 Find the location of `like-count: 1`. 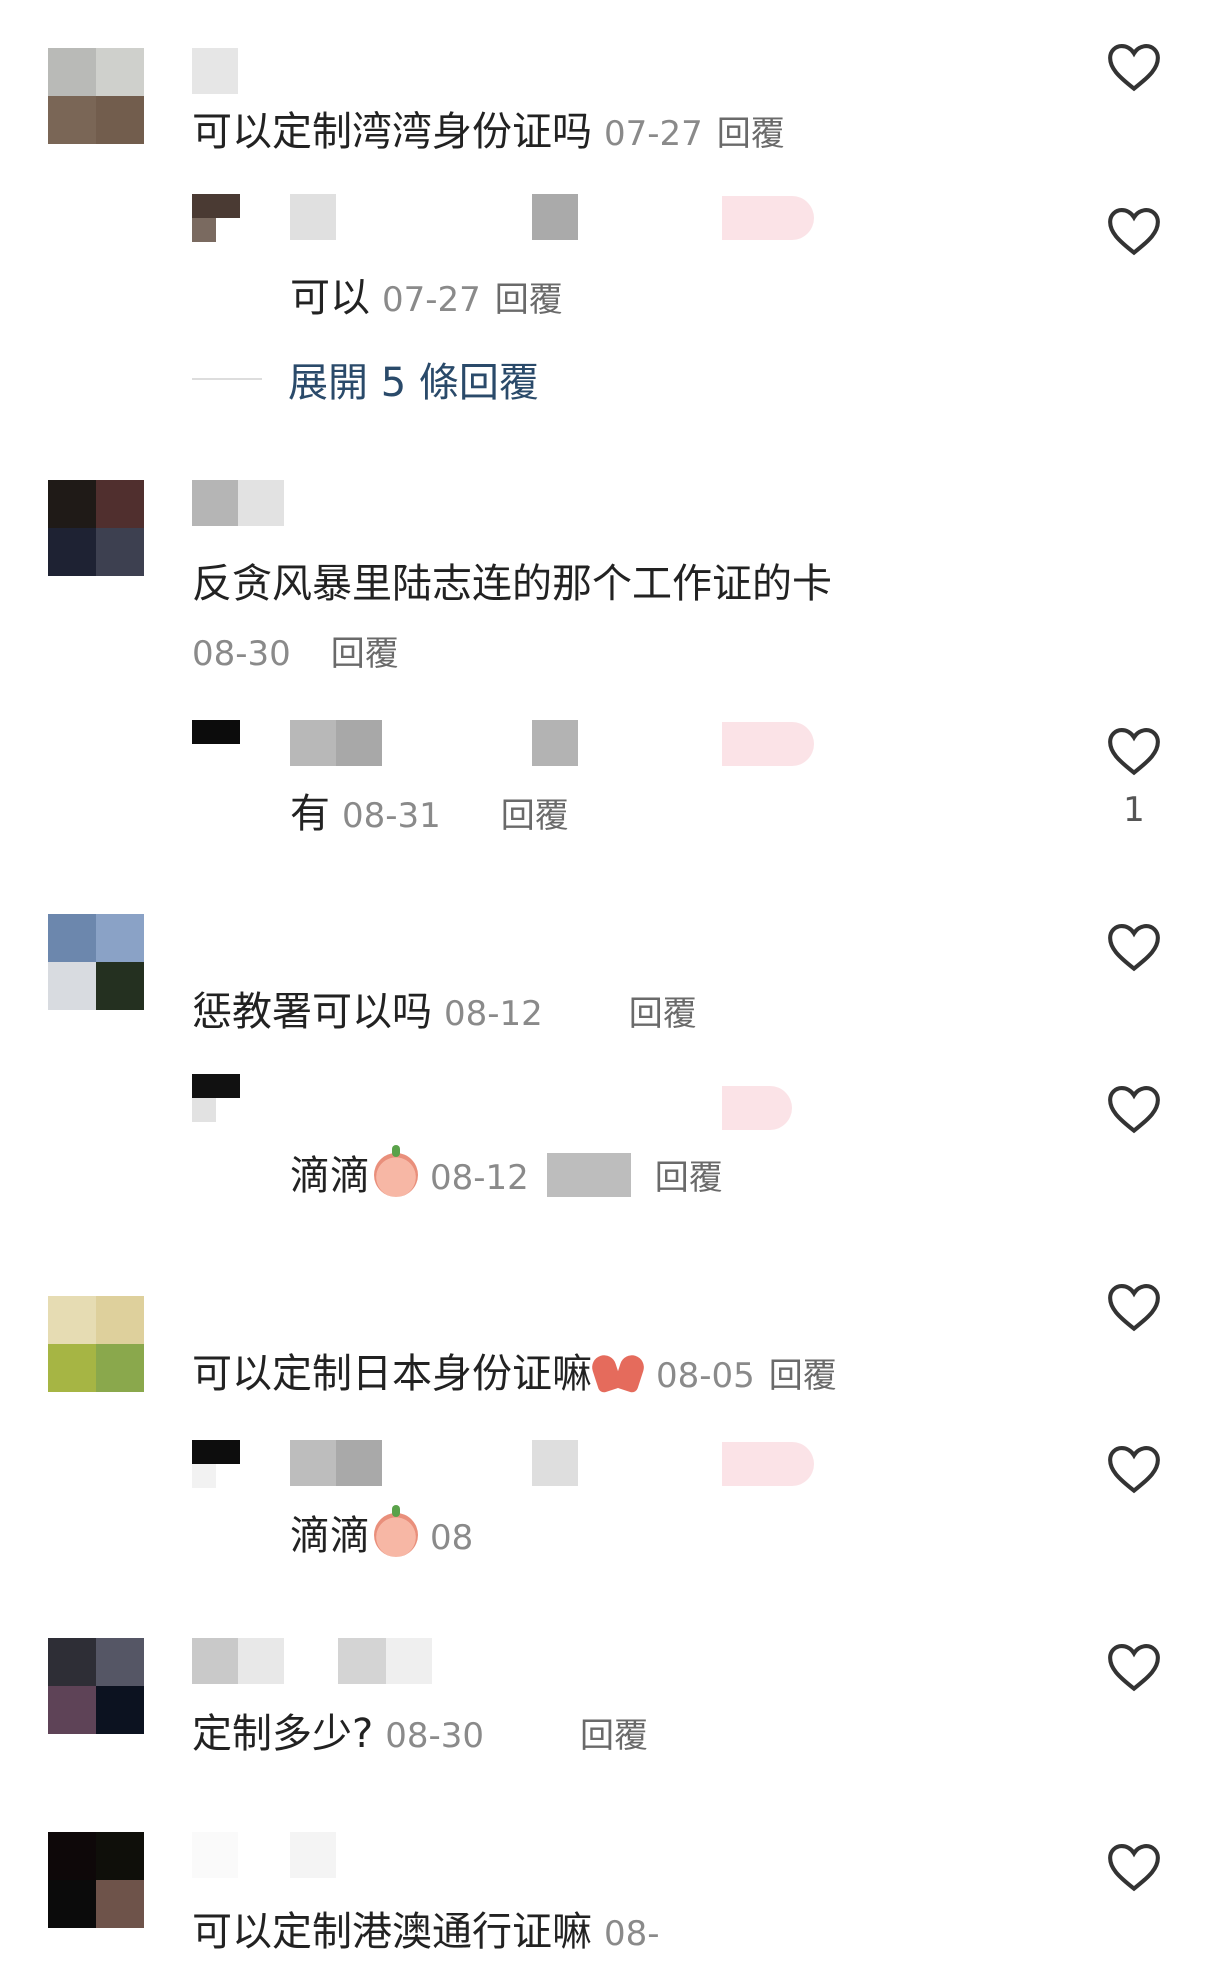

like-count: 1 is located at coordinates (1134, 810).